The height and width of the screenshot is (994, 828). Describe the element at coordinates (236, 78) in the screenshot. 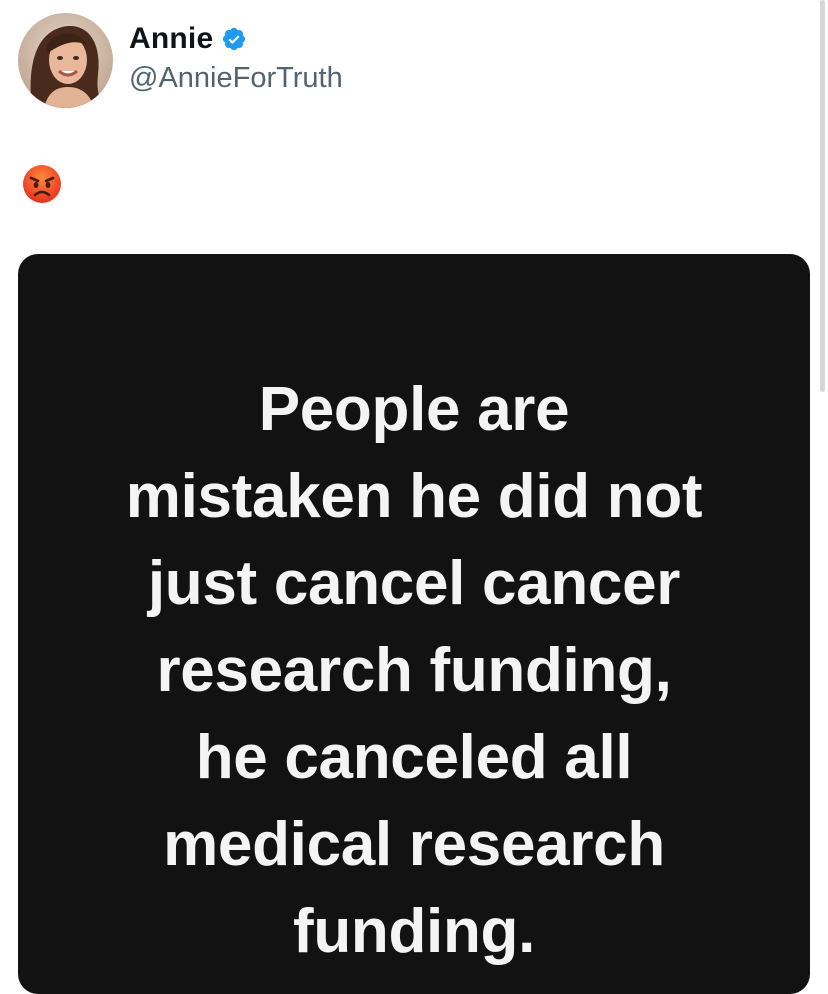

I see `author-handle: @AnnieForTruth` at that location.